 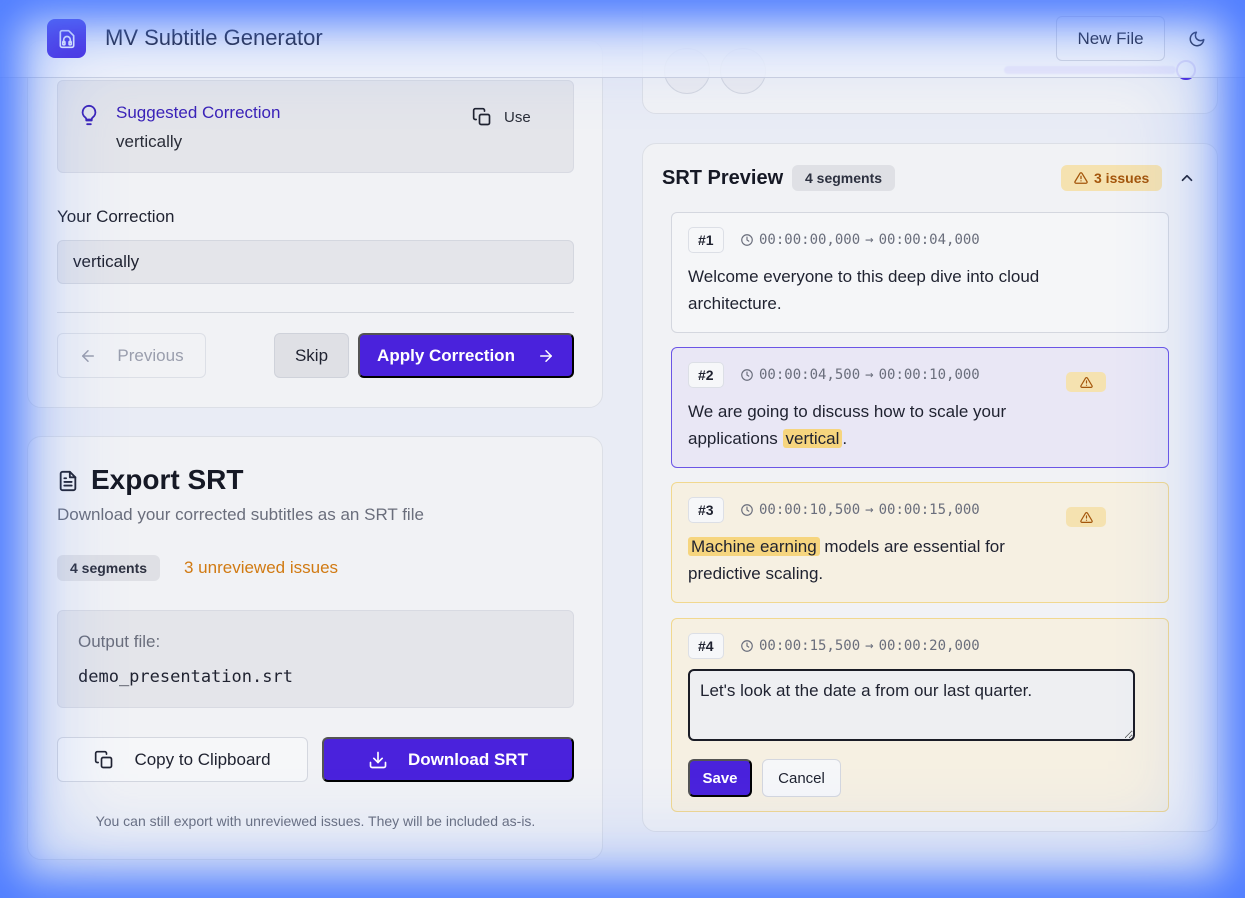 I want to click on save-button: Save, so click(x=720, y=778).